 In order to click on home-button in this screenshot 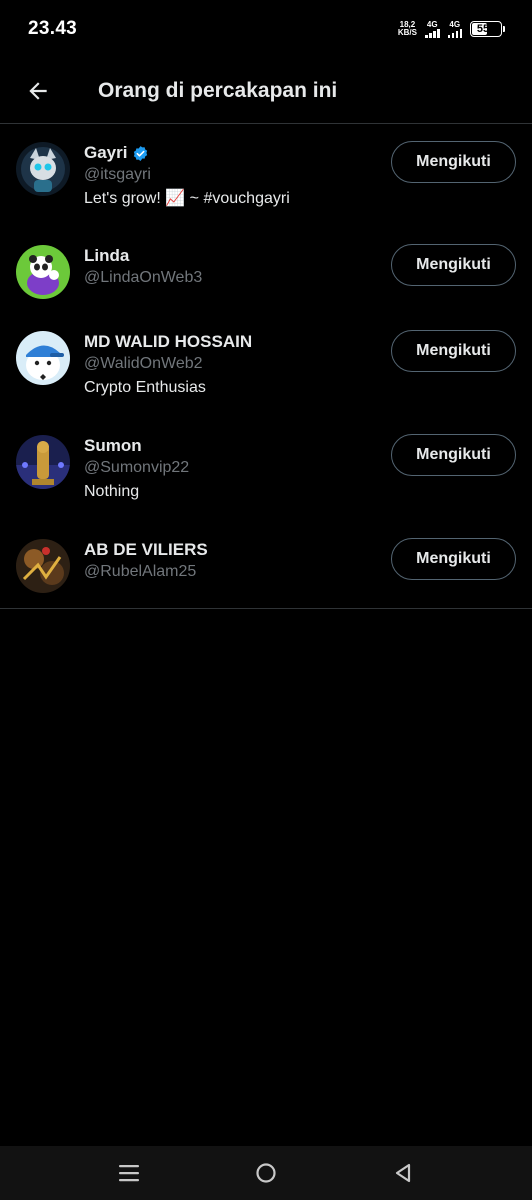, I will do `click(266, 1173)`.